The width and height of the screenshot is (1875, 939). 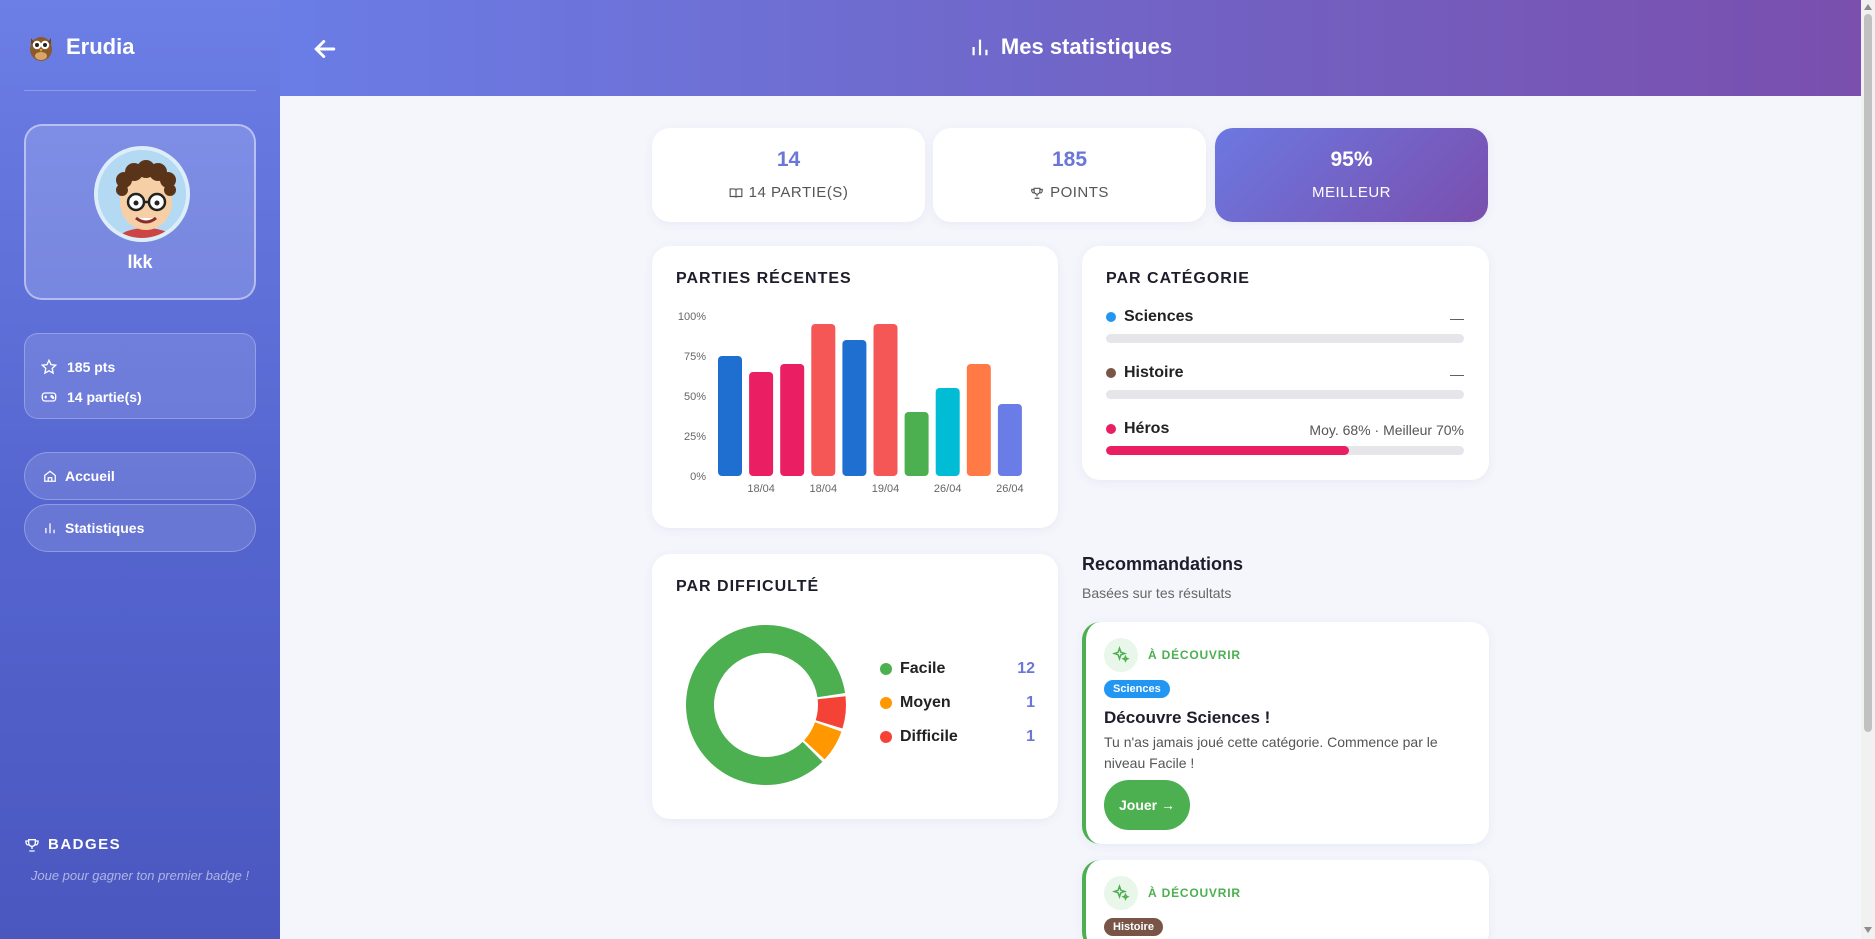 I want to click on owl-logo-icon, so click(x=41, y=49).